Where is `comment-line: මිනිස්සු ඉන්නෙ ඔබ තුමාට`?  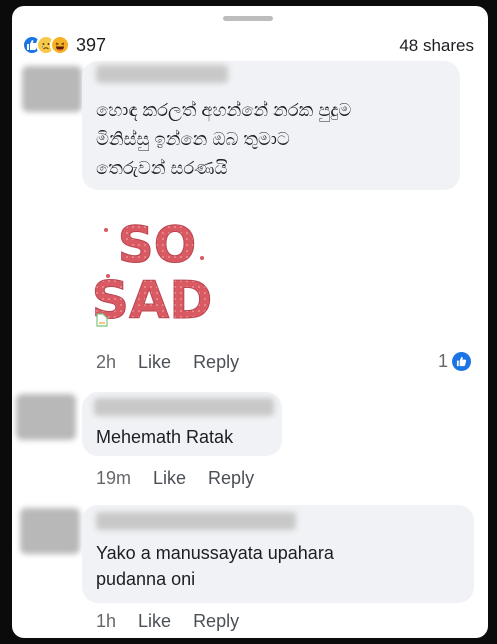 comment-line: මිනිස්සු ඉන්නෙ ඔබ තුමාට is located at coordinates (193, 139).